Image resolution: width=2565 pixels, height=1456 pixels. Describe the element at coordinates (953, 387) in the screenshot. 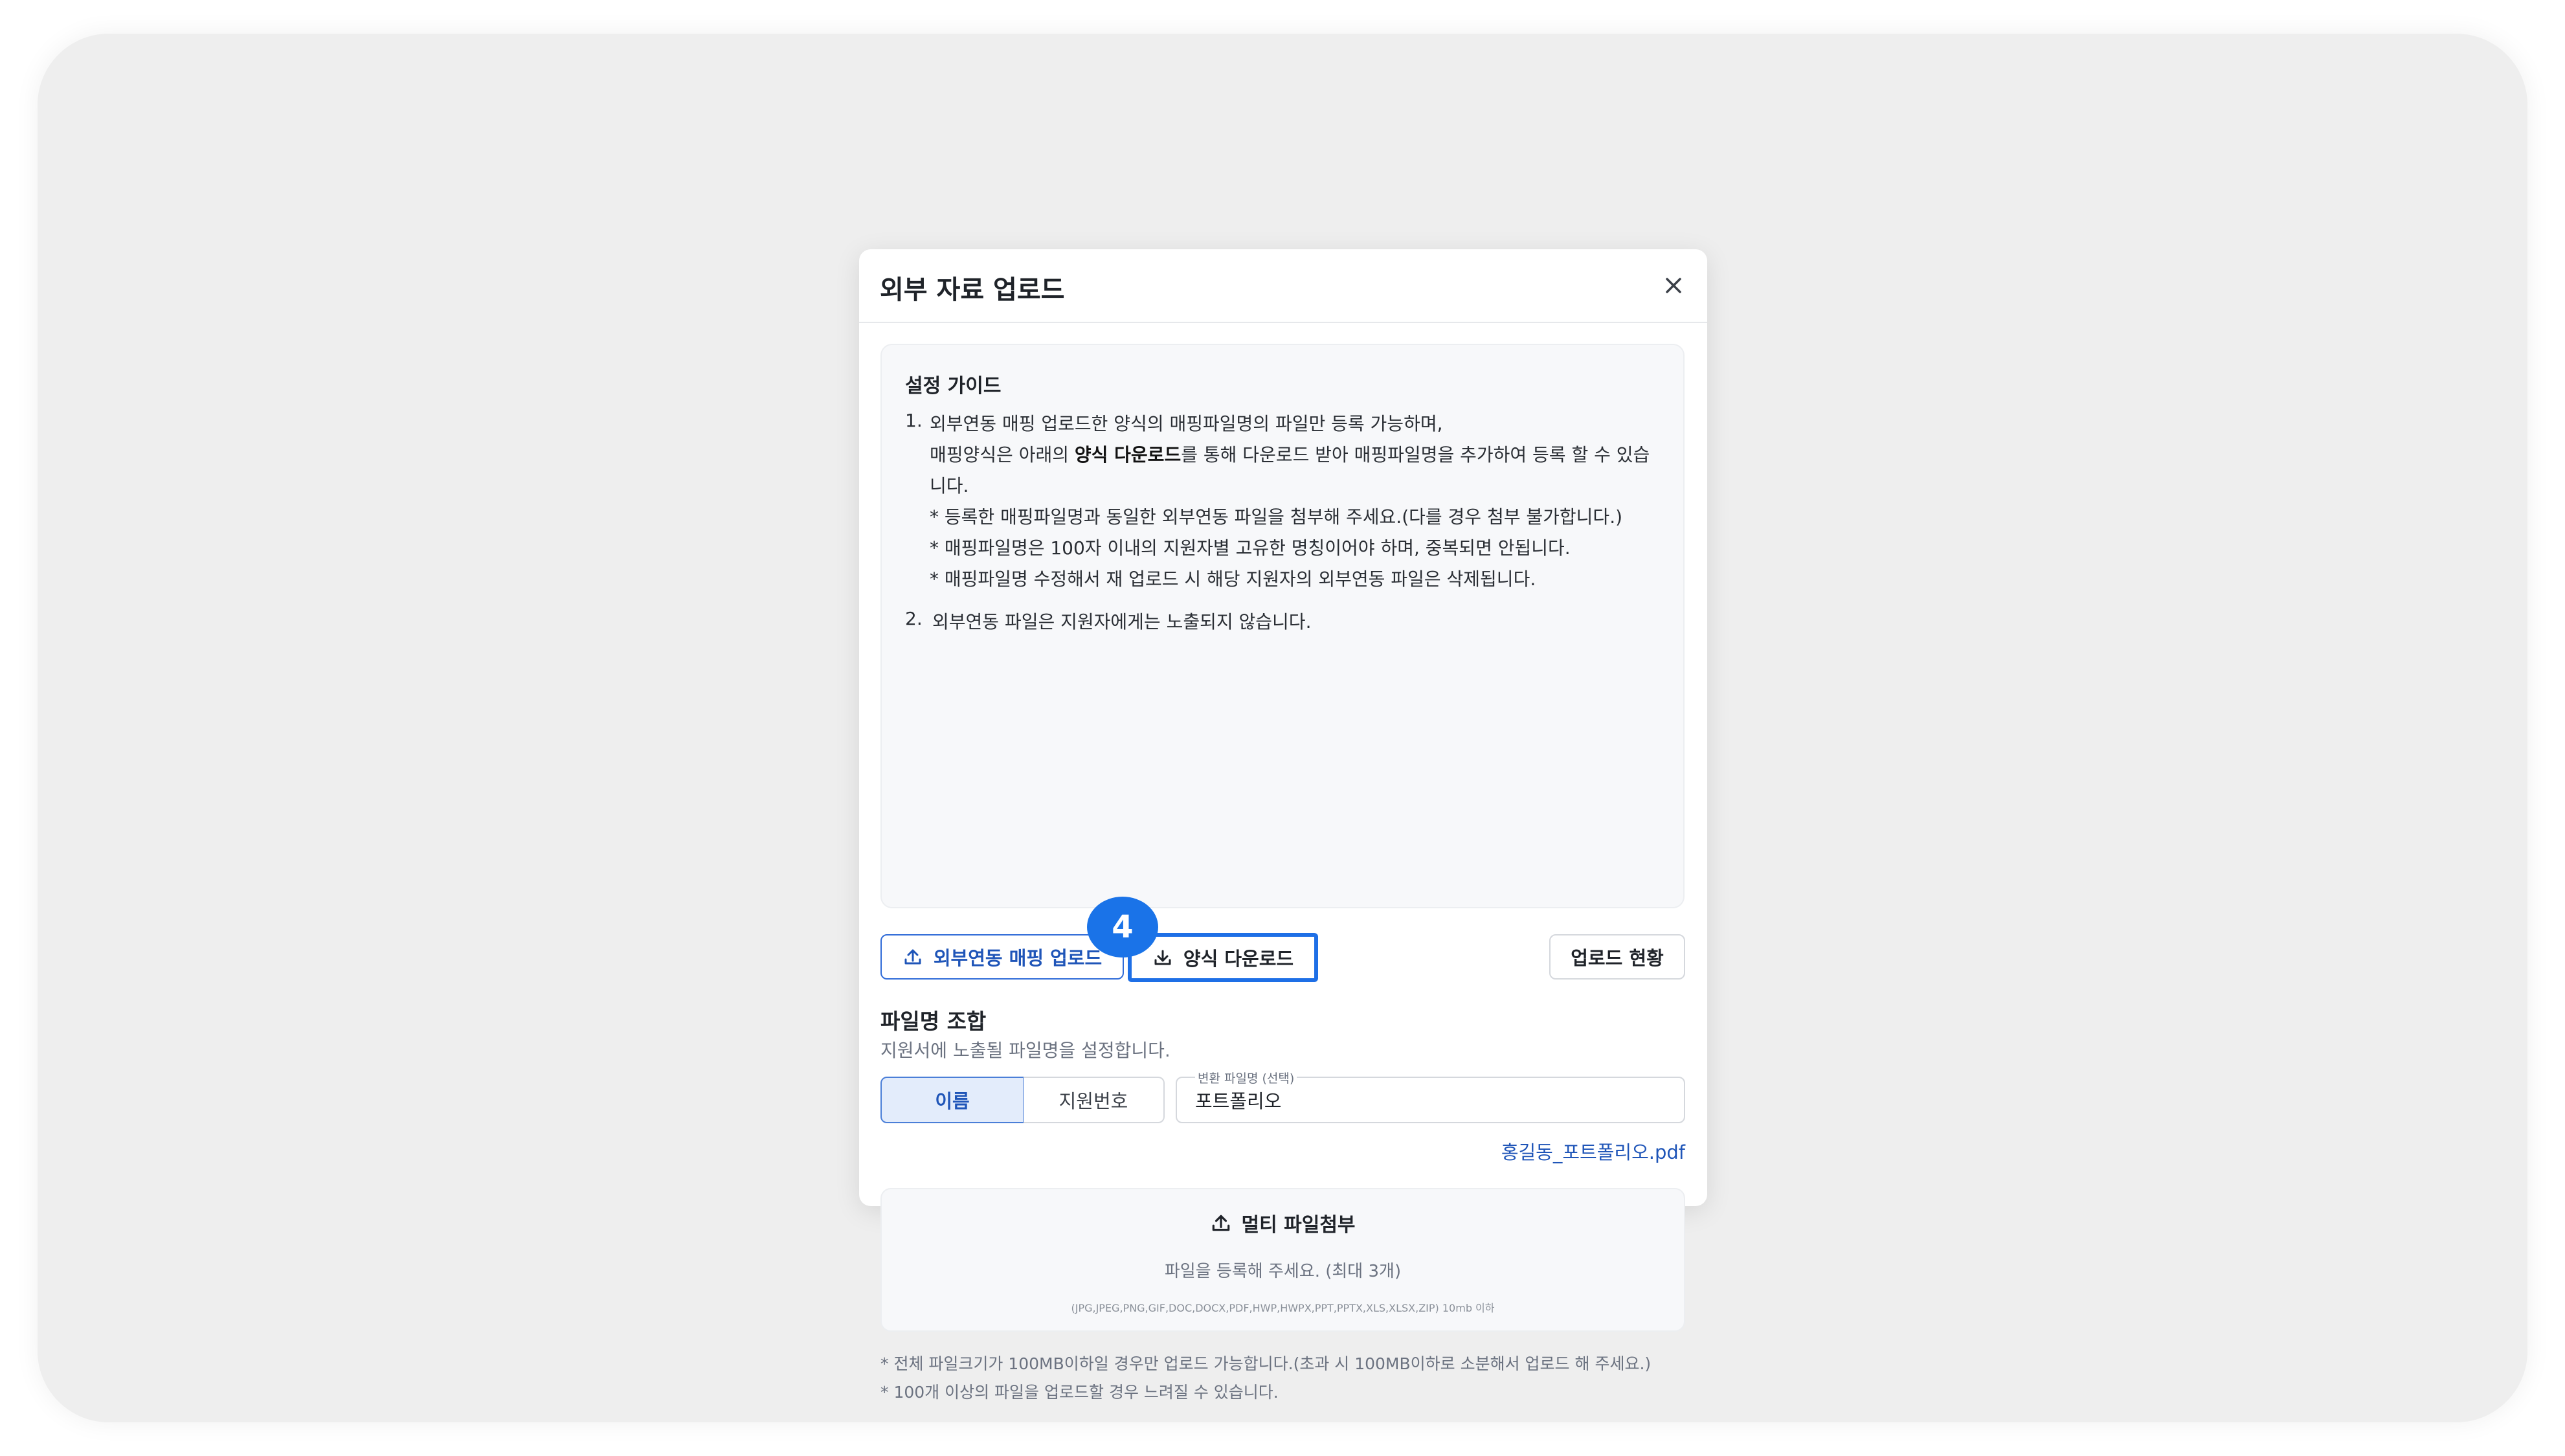

I see `guide-title: 설정 가이드` at that location.